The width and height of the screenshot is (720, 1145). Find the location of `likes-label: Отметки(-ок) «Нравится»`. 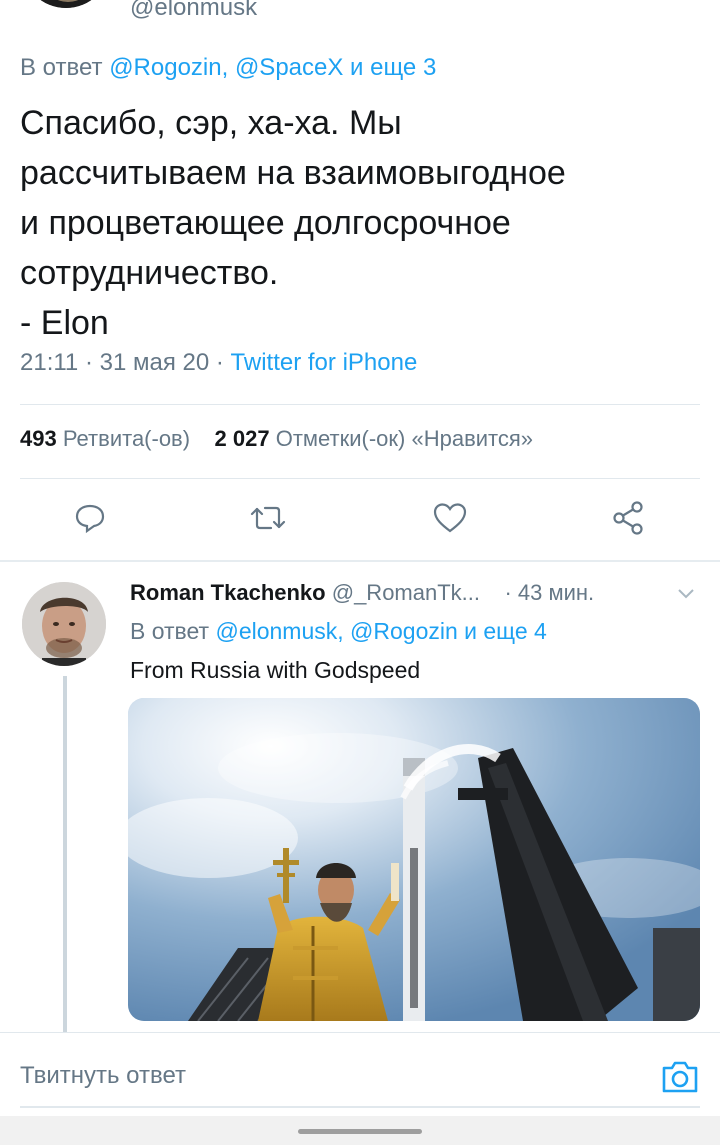

likes-label: Отметки(-ок) «Нравится» is located at coordinates (404, 438).